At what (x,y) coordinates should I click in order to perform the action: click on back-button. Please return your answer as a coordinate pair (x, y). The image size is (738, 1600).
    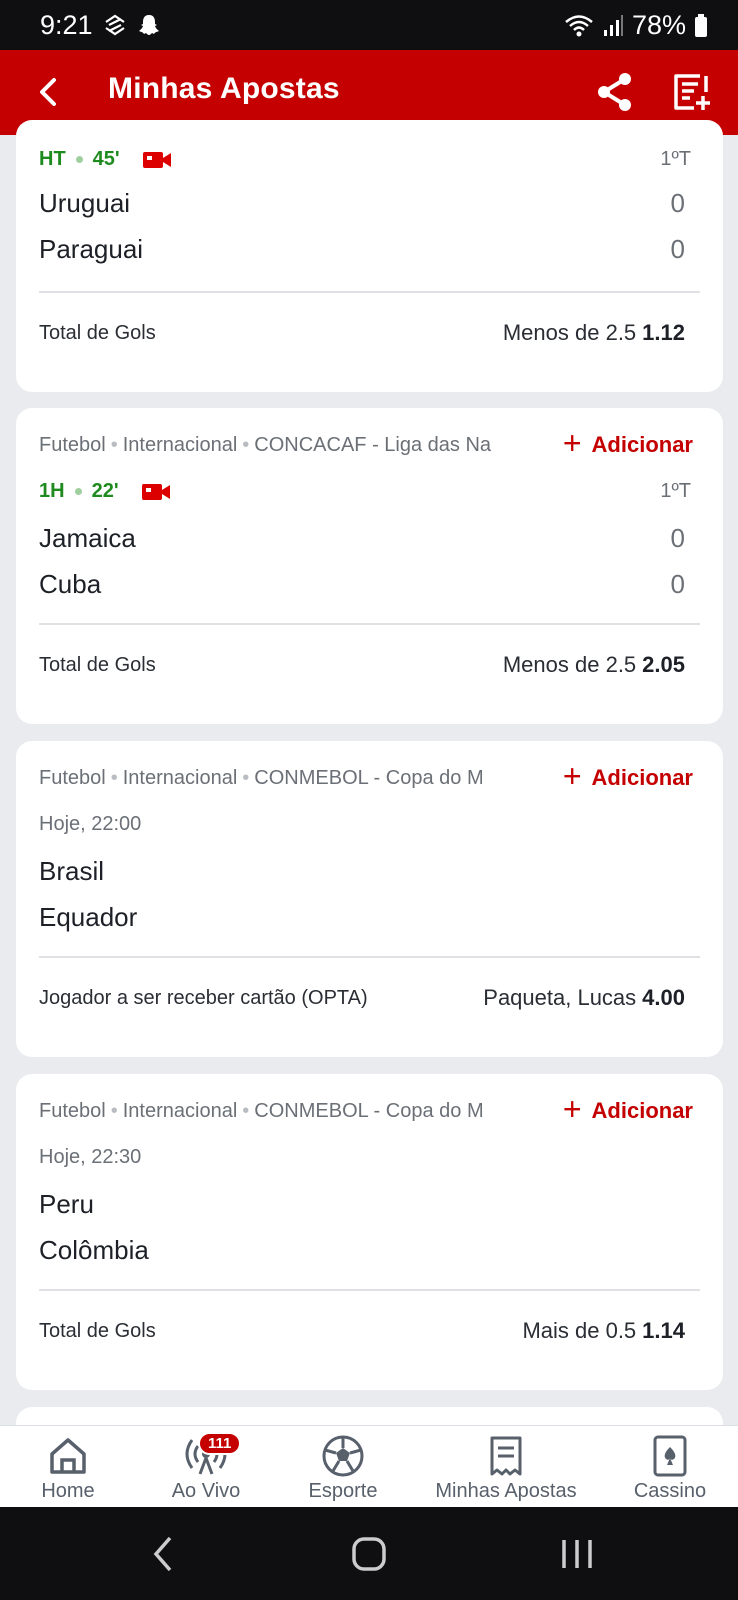
    Looking at the image, I should click on (48, 92).